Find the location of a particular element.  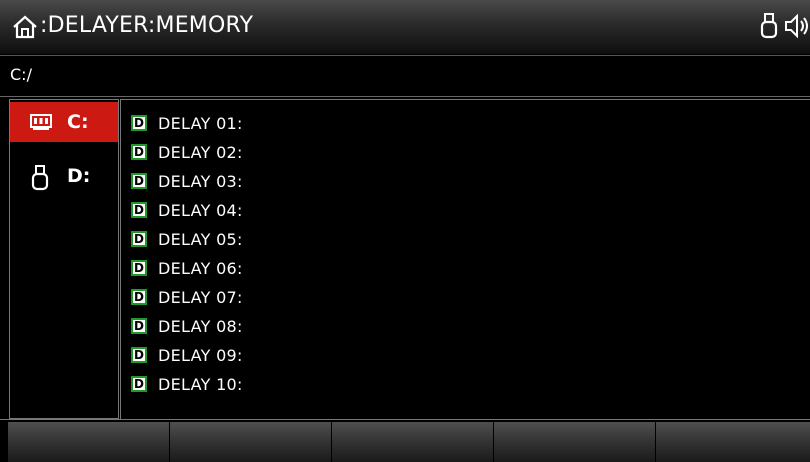

file-label: DELAY 05: is located at coordinates (200, 239).